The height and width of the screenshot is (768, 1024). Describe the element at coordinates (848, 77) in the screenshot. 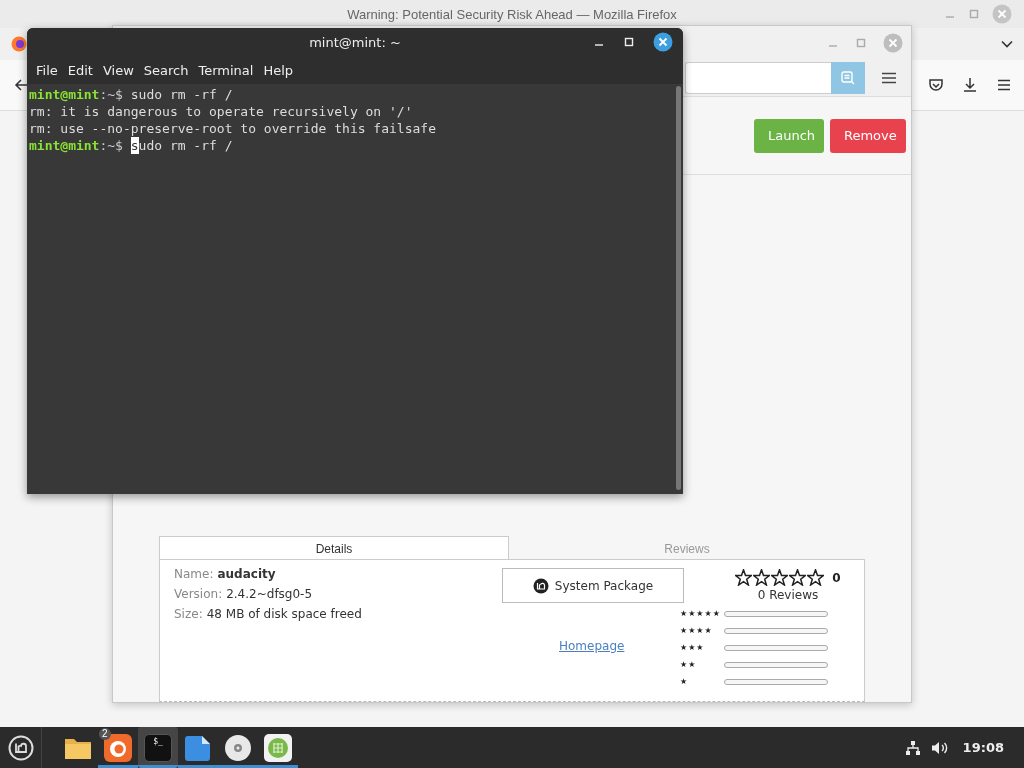

I see `search-icon` at that location.